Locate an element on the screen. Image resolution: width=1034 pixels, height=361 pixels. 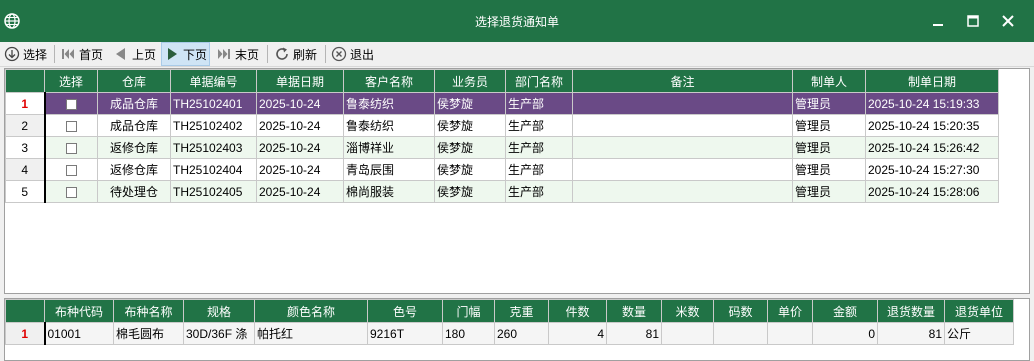
column-header: 部门名称 is located at coordinates (539, 81).